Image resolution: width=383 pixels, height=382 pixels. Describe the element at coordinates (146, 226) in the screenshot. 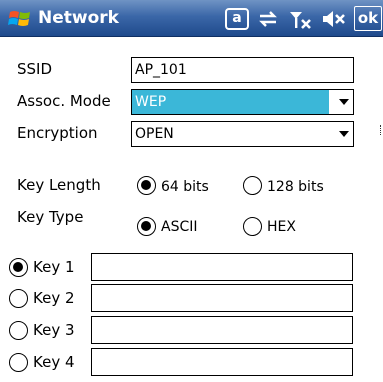

I see `key-type-ascii-radio` at that location.